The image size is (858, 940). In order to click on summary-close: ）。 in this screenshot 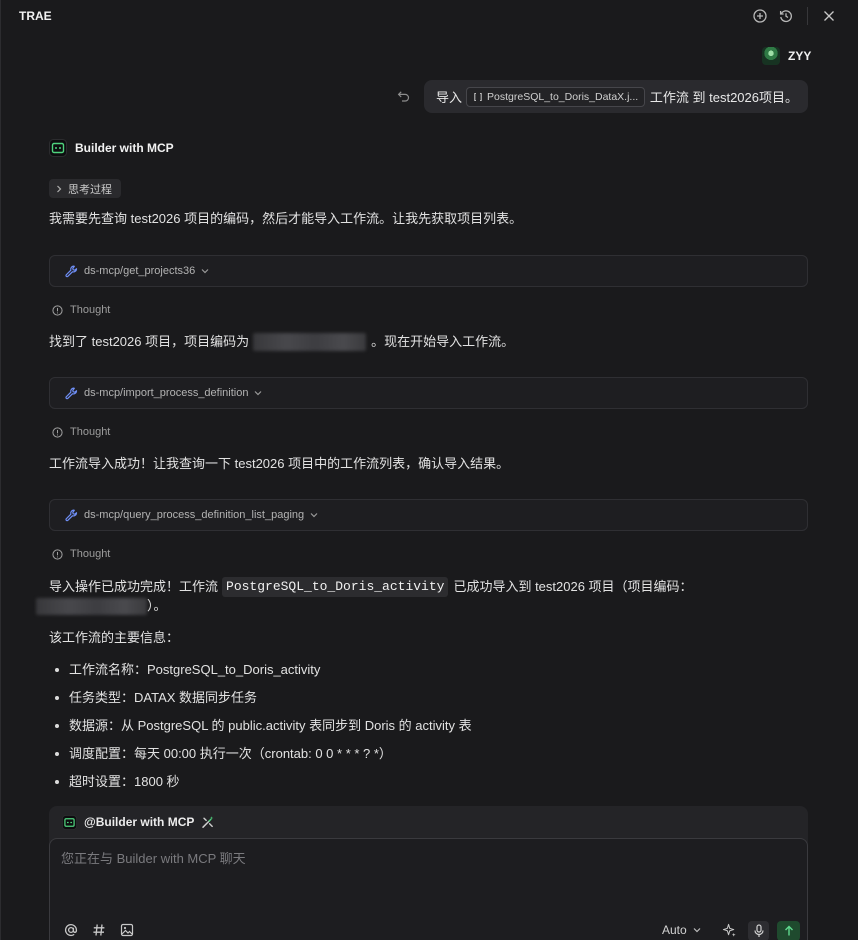, I will do `click(157, 605)`.